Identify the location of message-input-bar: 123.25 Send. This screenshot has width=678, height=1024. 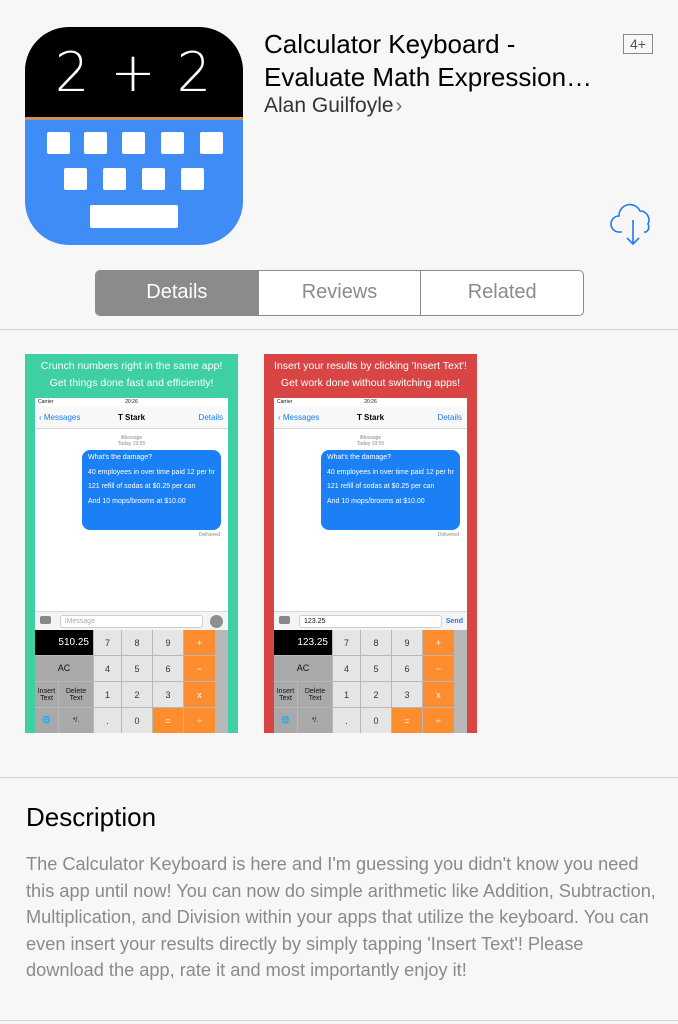
(370, 620).